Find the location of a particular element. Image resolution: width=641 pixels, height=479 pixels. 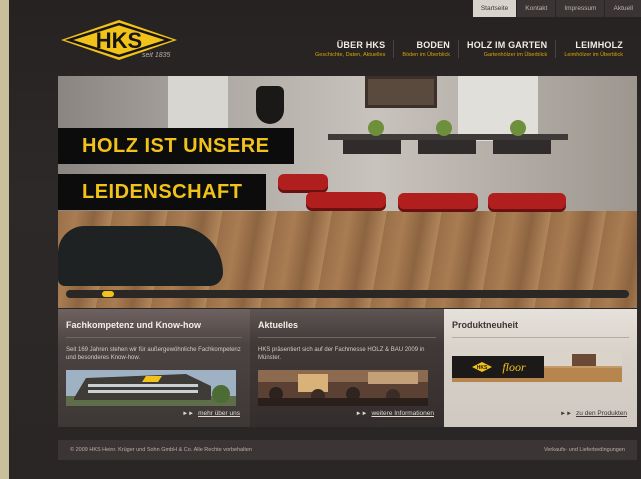

nav-subtitle: Geschichte, Daten, Aktuelles is located at coordinates (350, 55).